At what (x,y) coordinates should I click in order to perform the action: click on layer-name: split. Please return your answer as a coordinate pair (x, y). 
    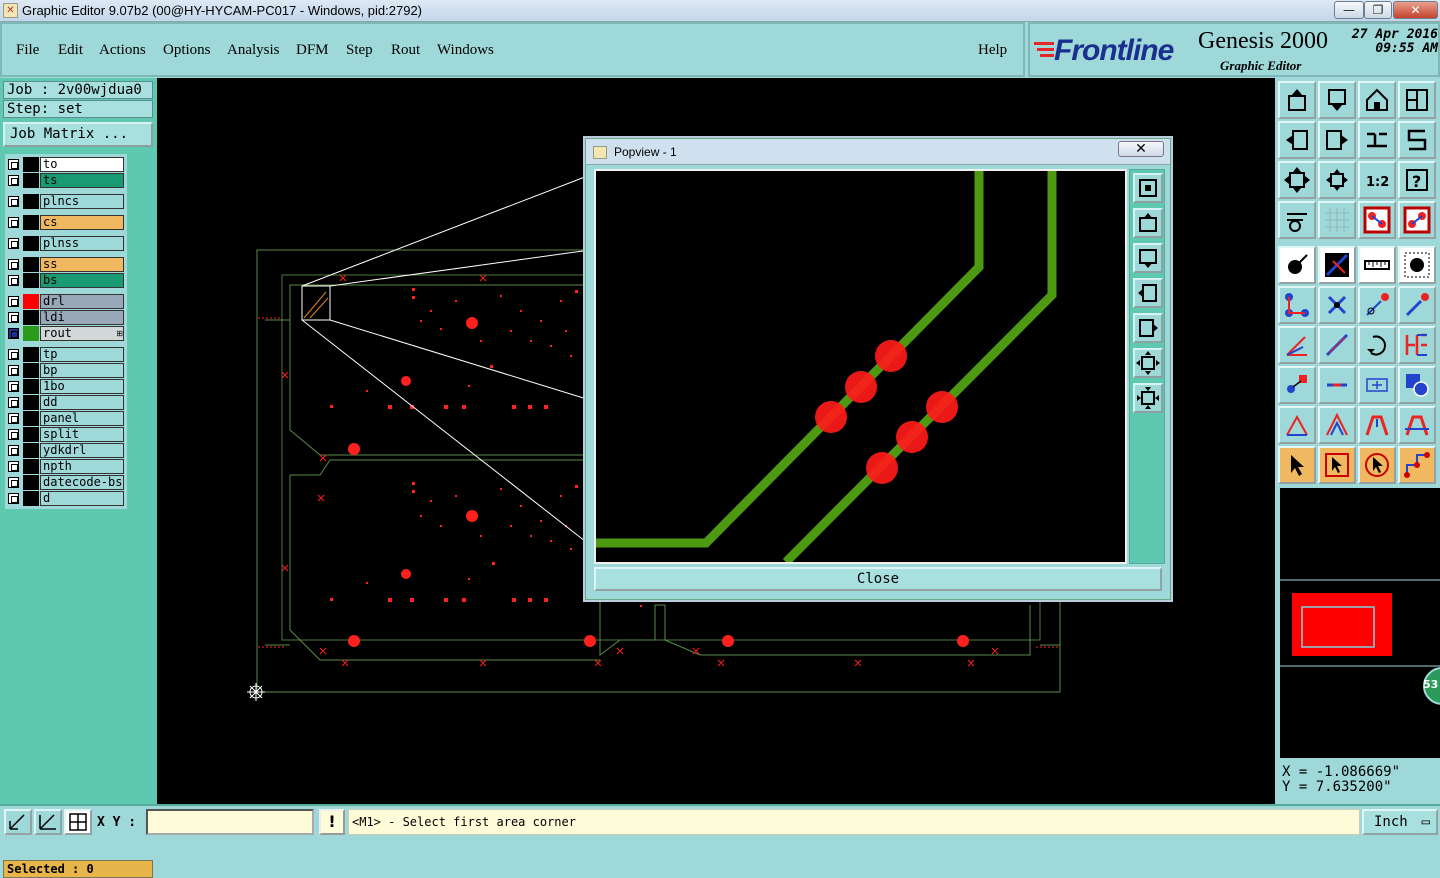
    Looking at the image, I should click on (82, 434).